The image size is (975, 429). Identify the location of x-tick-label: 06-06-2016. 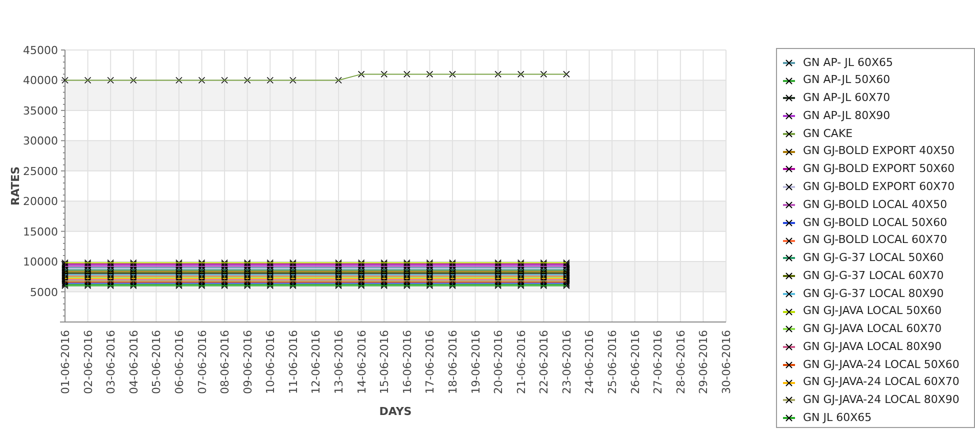
(179, 362).